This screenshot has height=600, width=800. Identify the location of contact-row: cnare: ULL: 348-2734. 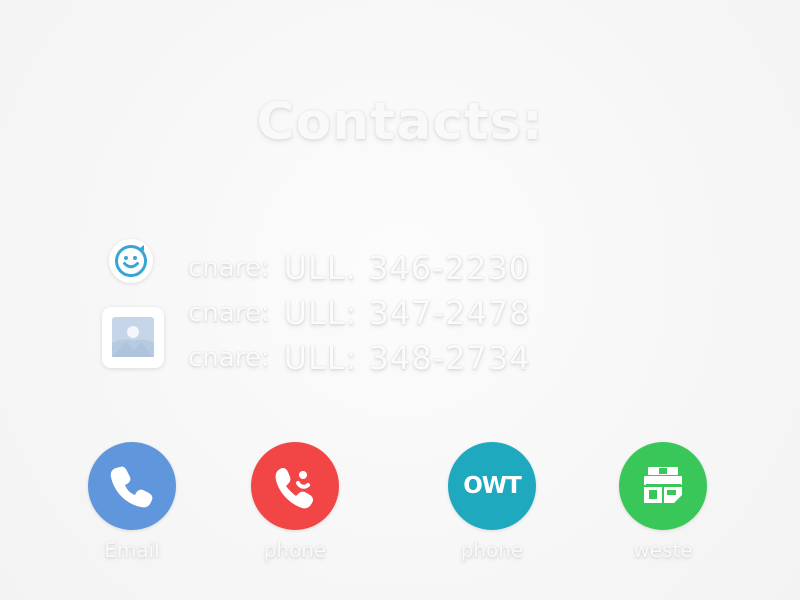
(398, 357).